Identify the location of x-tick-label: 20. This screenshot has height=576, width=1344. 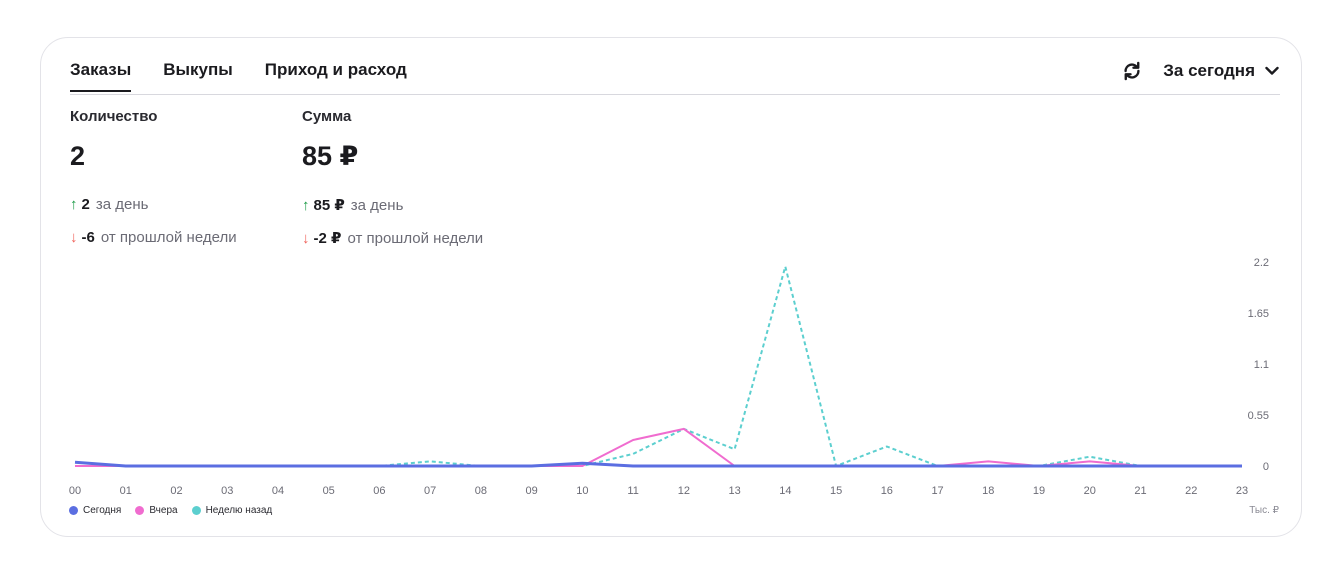
(1090, 491).